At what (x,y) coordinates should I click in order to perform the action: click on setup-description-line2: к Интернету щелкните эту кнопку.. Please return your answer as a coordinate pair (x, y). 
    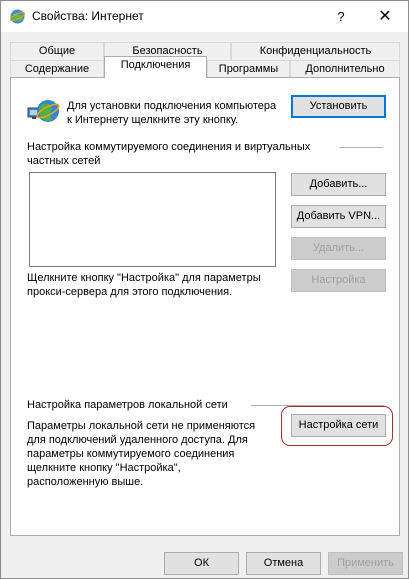
    Looking at the image, I should click on (153, 120).